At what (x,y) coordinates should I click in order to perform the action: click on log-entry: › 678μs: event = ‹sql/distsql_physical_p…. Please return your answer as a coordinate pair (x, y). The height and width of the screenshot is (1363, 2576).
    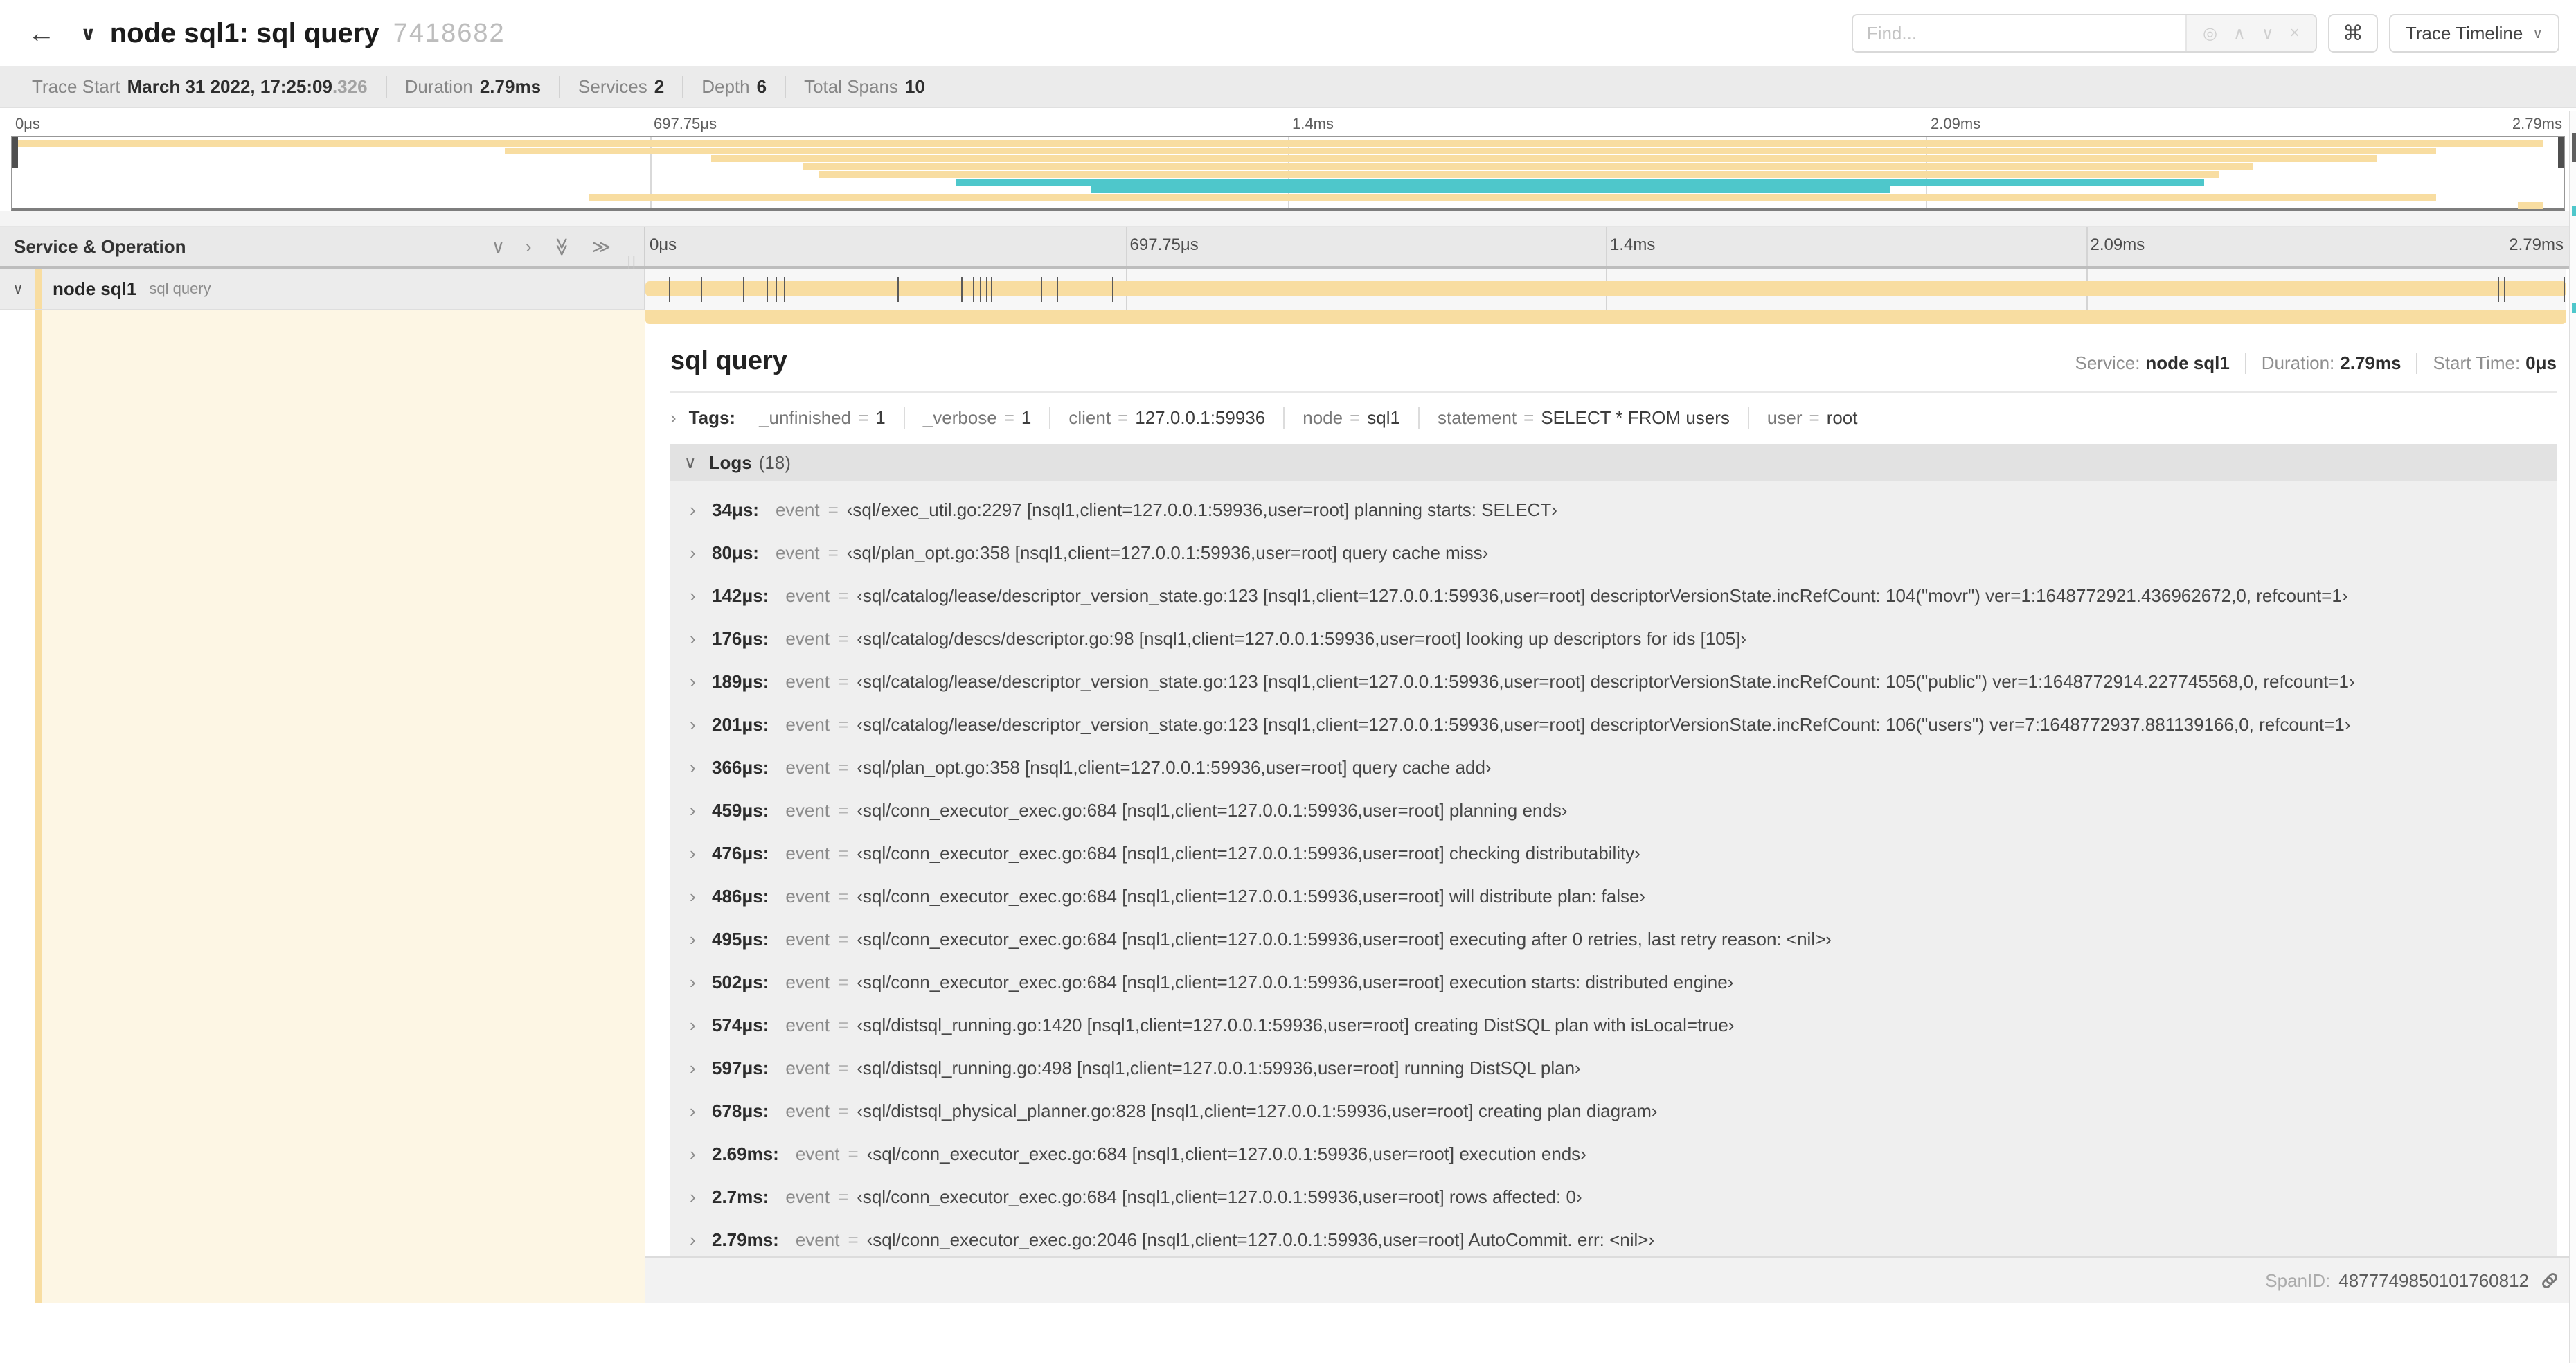
    Looking at the image, I should click on (1624, 1110).